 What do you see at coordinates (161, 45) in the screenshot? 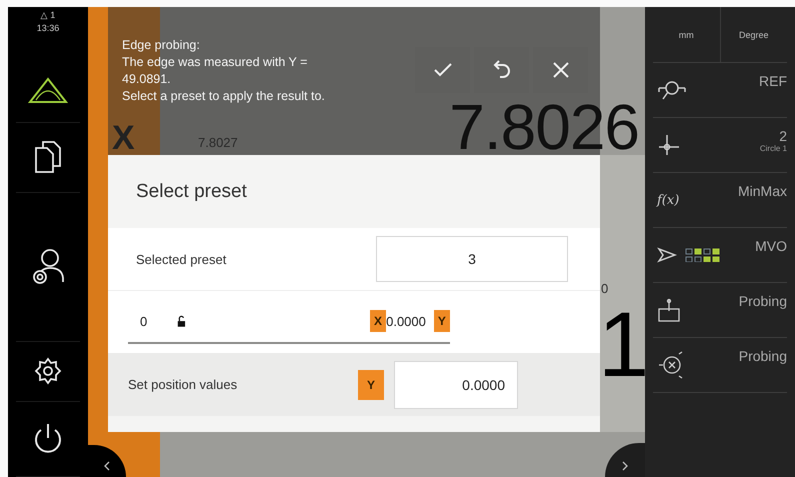
I see `message-text: Edge probing:` at bounding box center [161, 45].